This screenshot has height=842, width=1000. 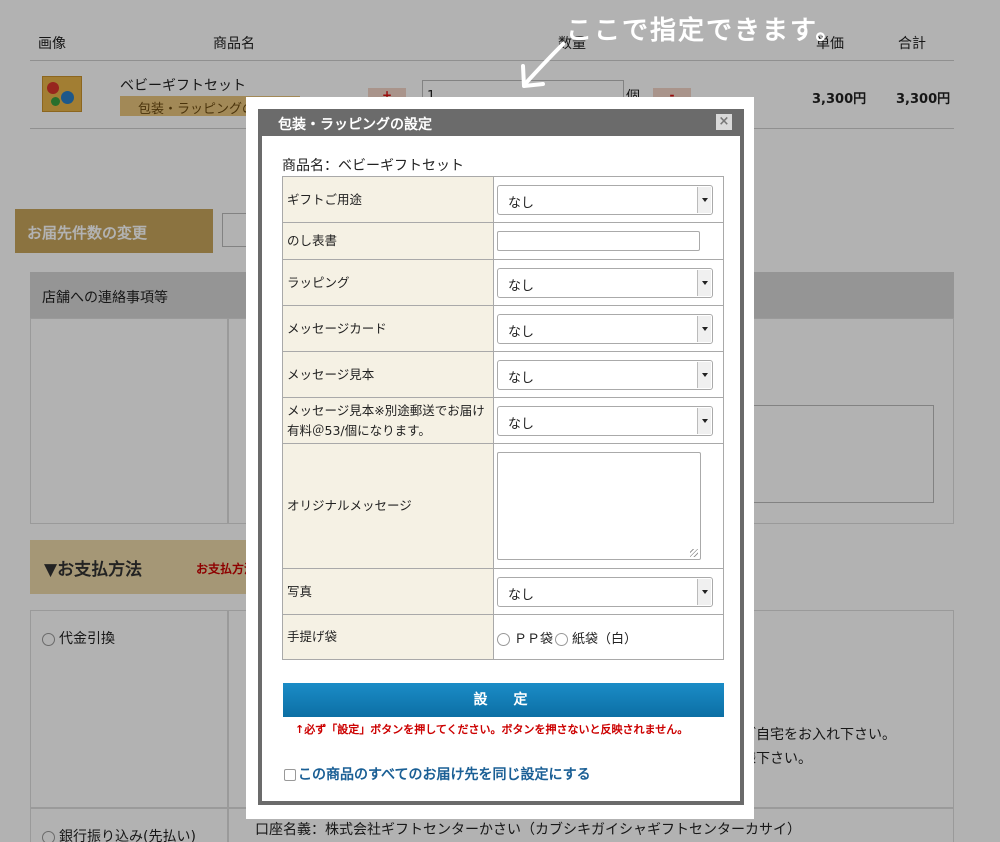 What do you see at coordinates (562, 639) in the screenshot?
I see `handbag-paper-radio` at bounding box center [562, 639].